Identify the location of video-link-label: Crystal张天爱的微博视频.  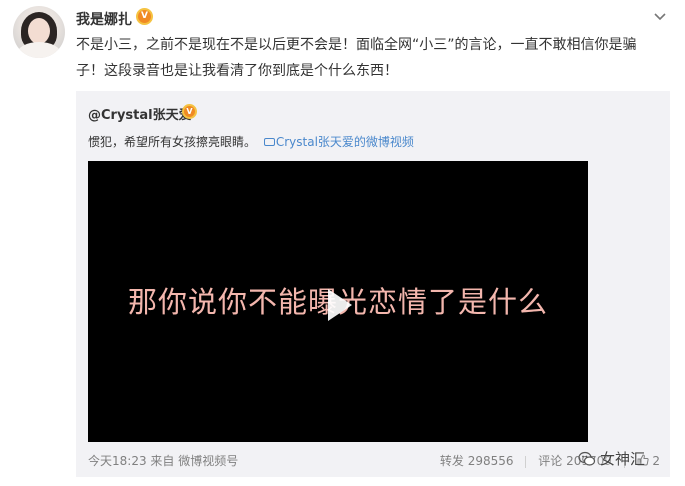
(344, 142).